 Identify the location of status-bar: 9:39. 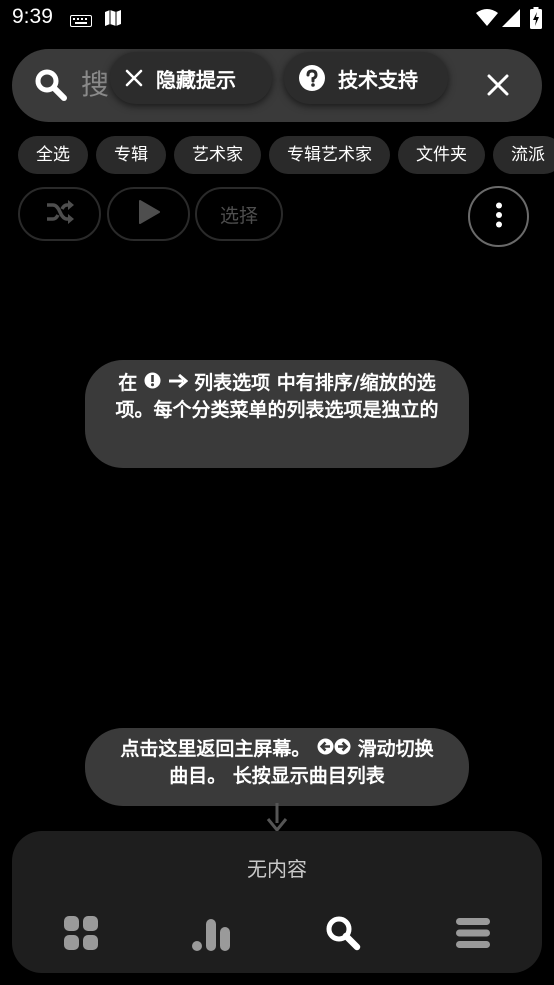
(277, 19).